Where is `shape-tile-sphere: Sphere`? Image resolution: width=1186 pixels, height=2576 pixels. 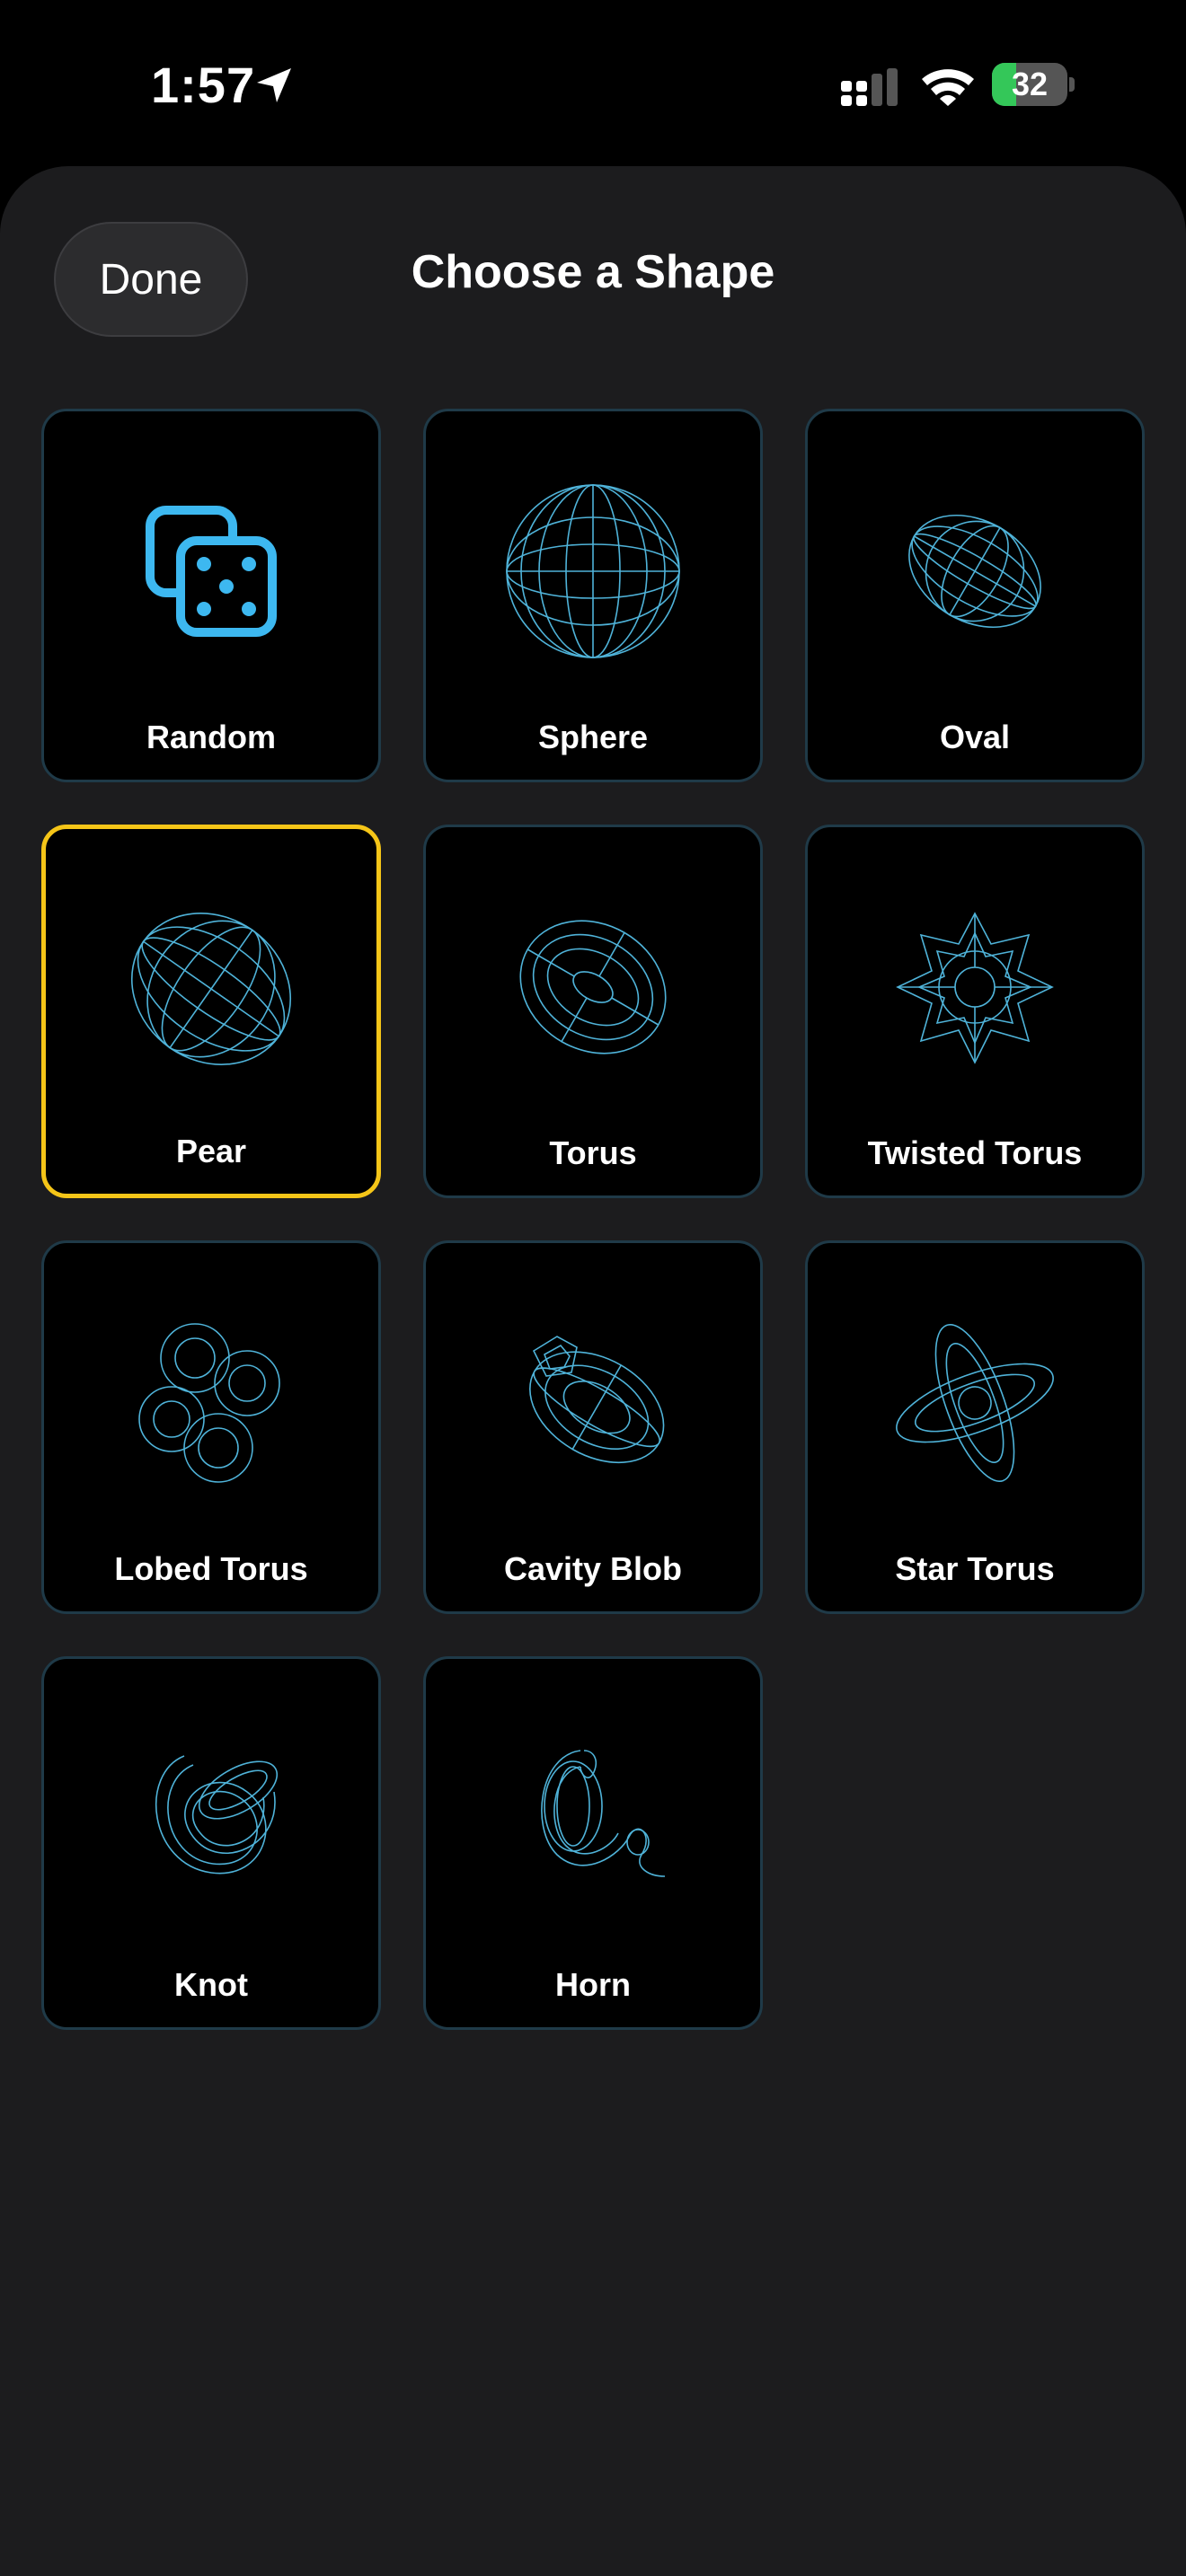
shape-tile-sphere: Sphere is located at coordinates (593, 595).